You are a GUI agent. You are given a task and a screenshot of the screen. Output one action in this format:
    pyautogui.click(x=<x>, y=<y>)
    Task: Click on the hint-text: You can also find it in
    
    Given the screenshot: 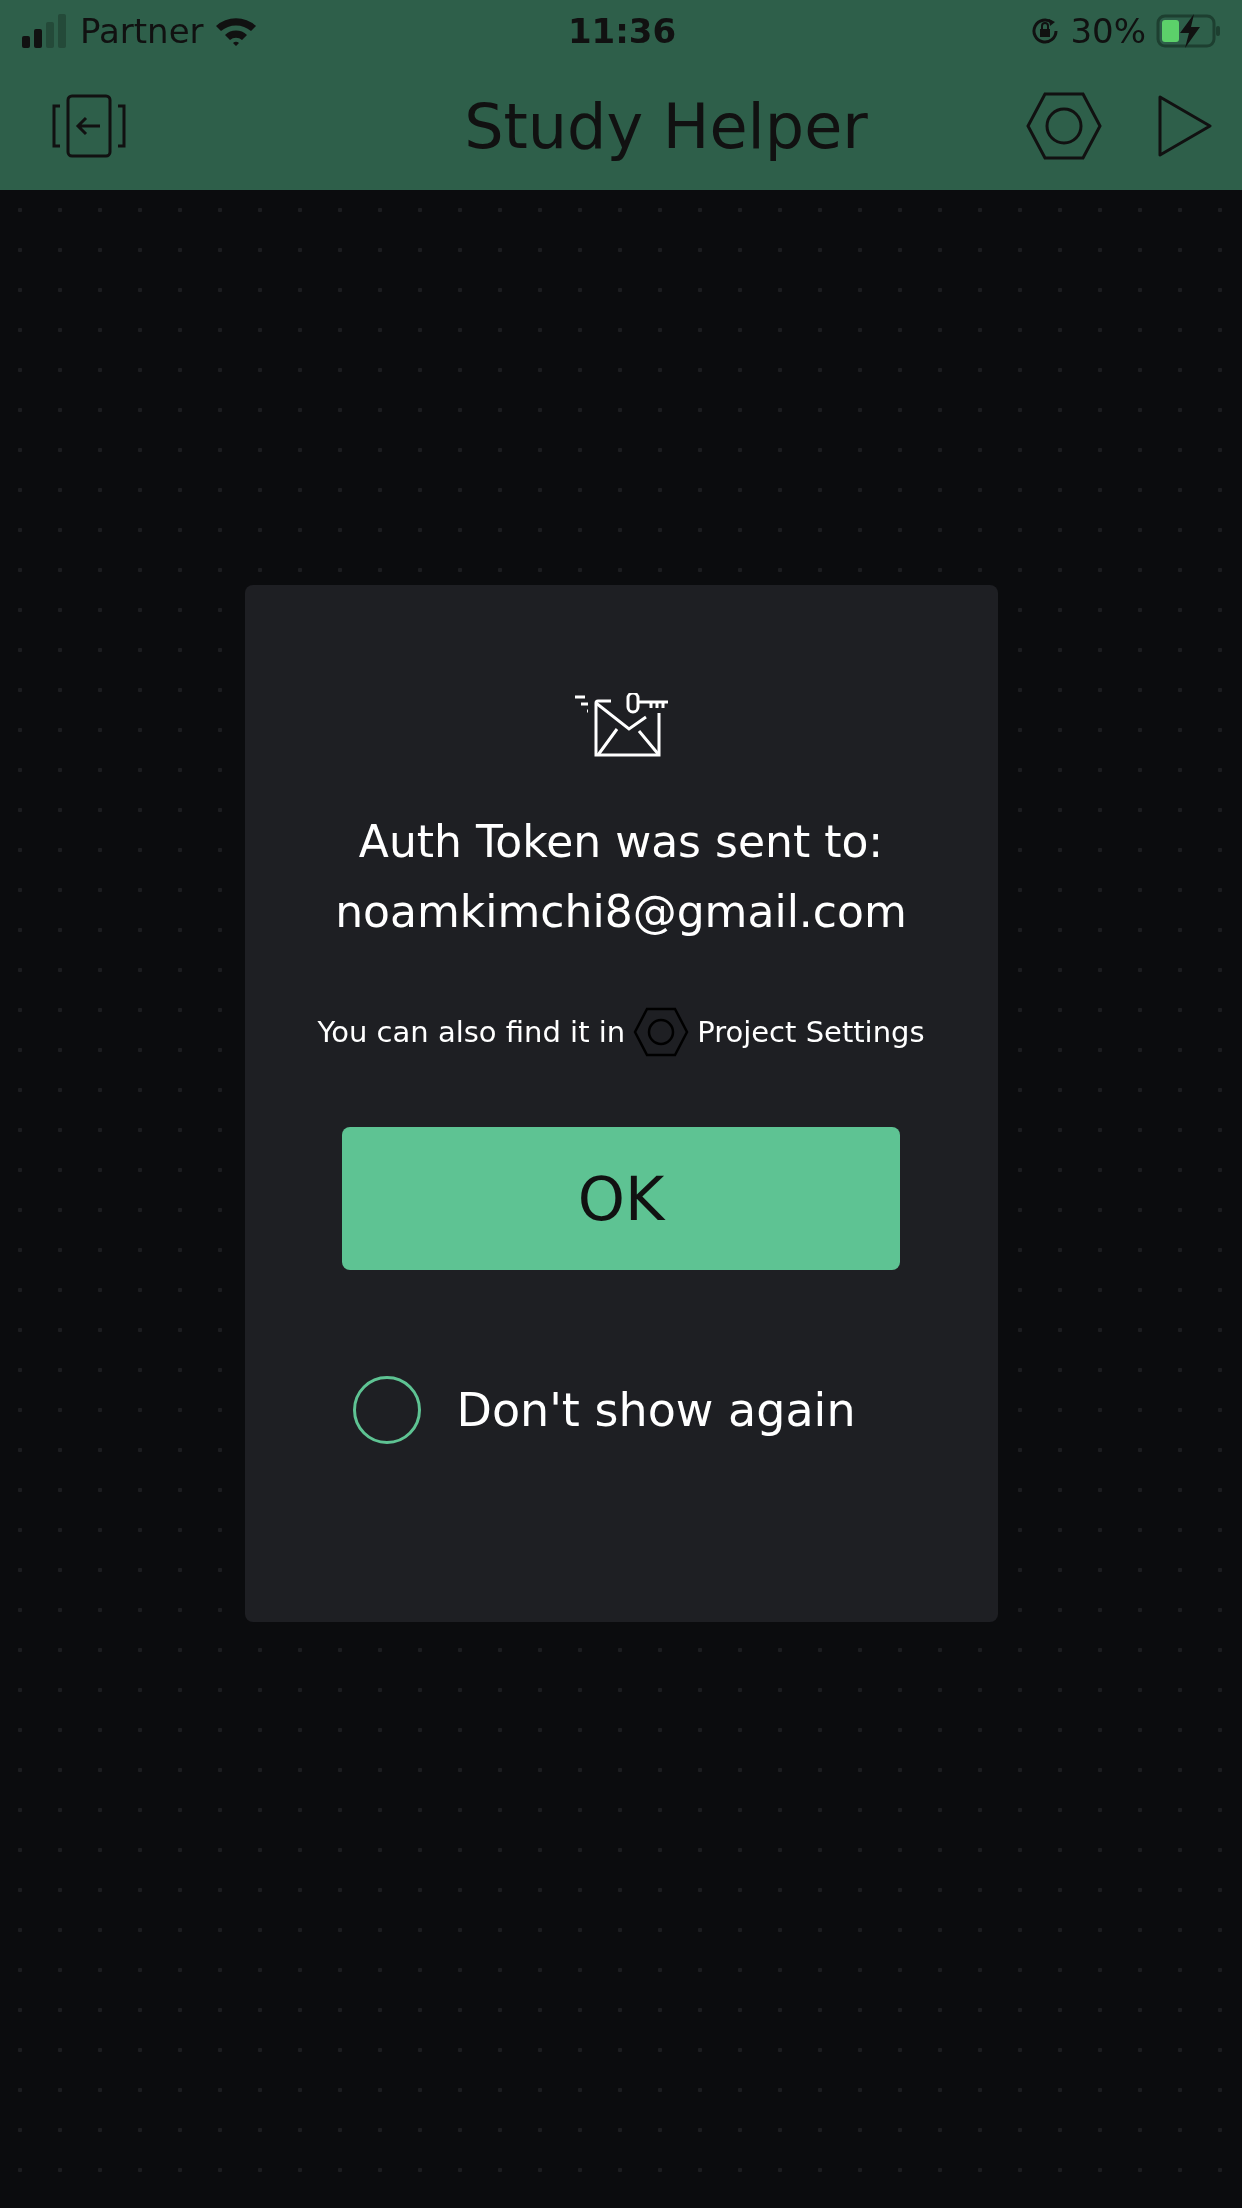 What is the action you would take?
    pyautogui.click(x=471, y=1032)
    